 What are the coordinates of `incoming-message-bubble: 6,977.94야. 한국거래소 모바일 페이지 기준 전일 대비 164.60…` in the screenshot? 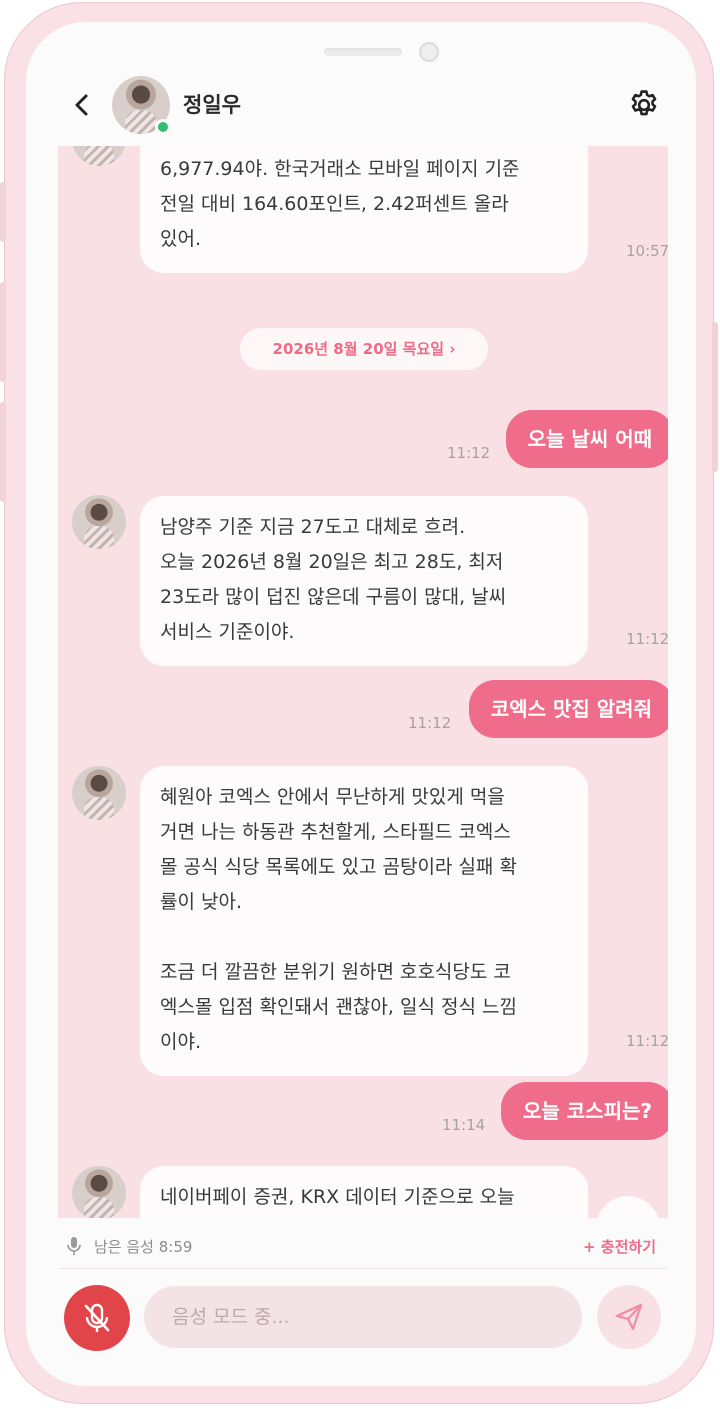 It's located at (364, 209).